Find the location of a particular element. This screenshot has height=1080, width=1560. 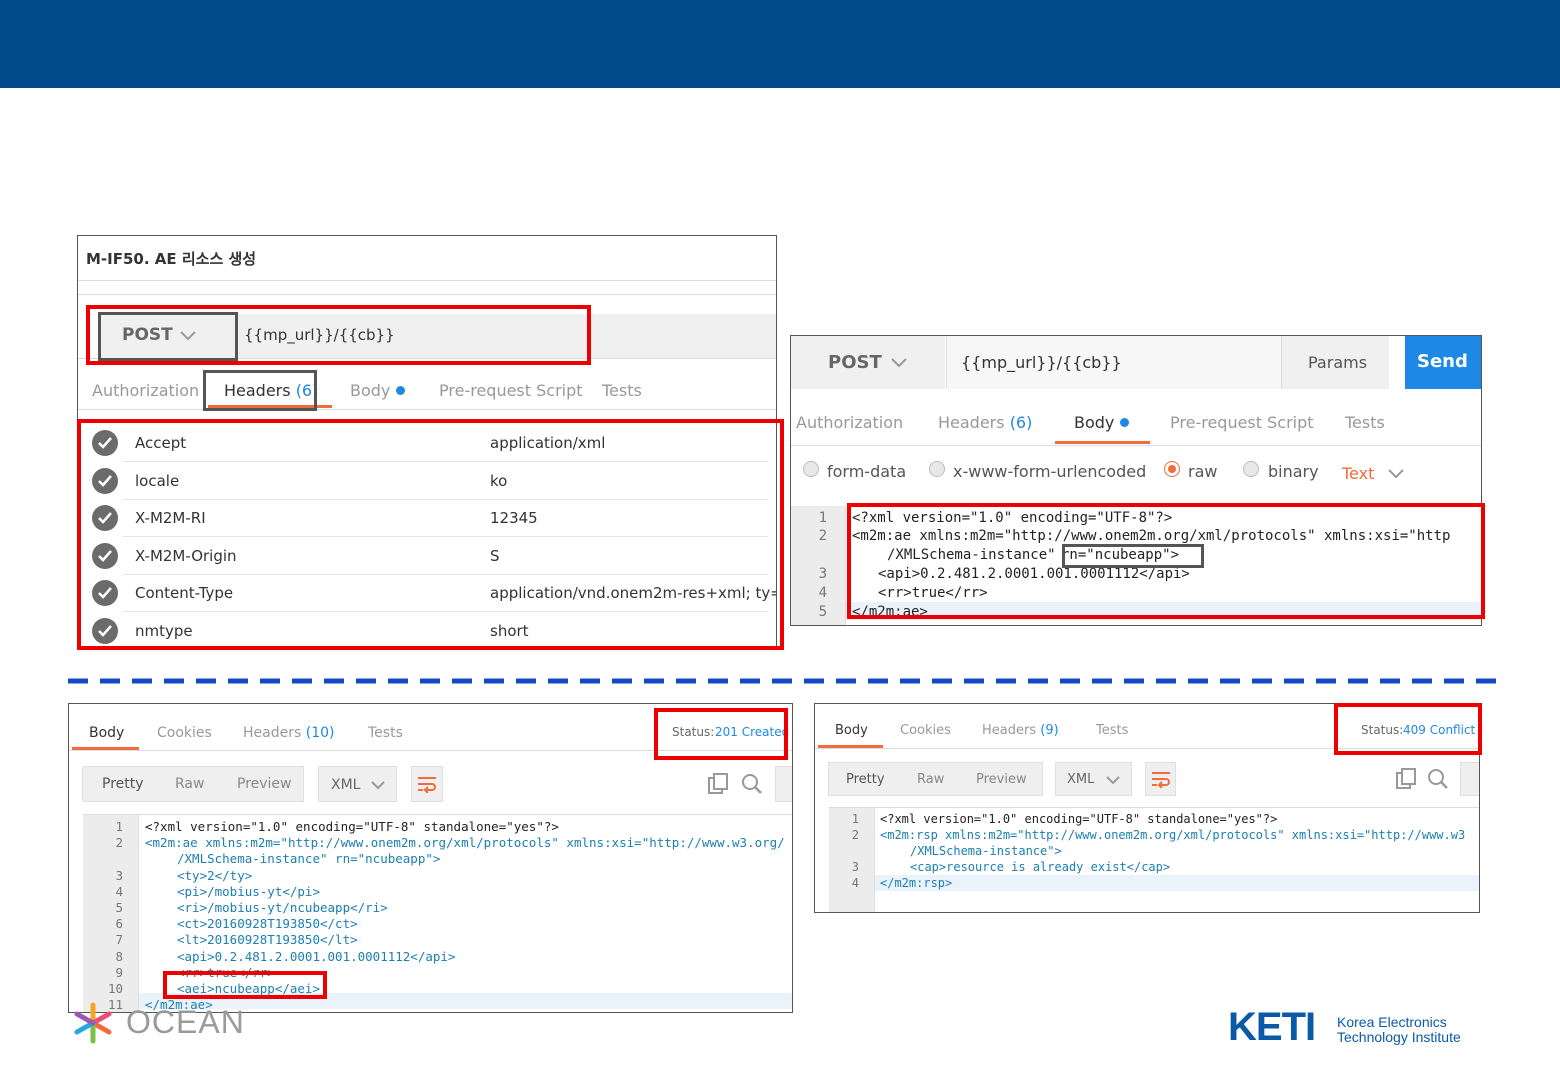

code-text: <api>0.2.481.2.0001.001.0001112</api> is located at coordinates (1034, 574).